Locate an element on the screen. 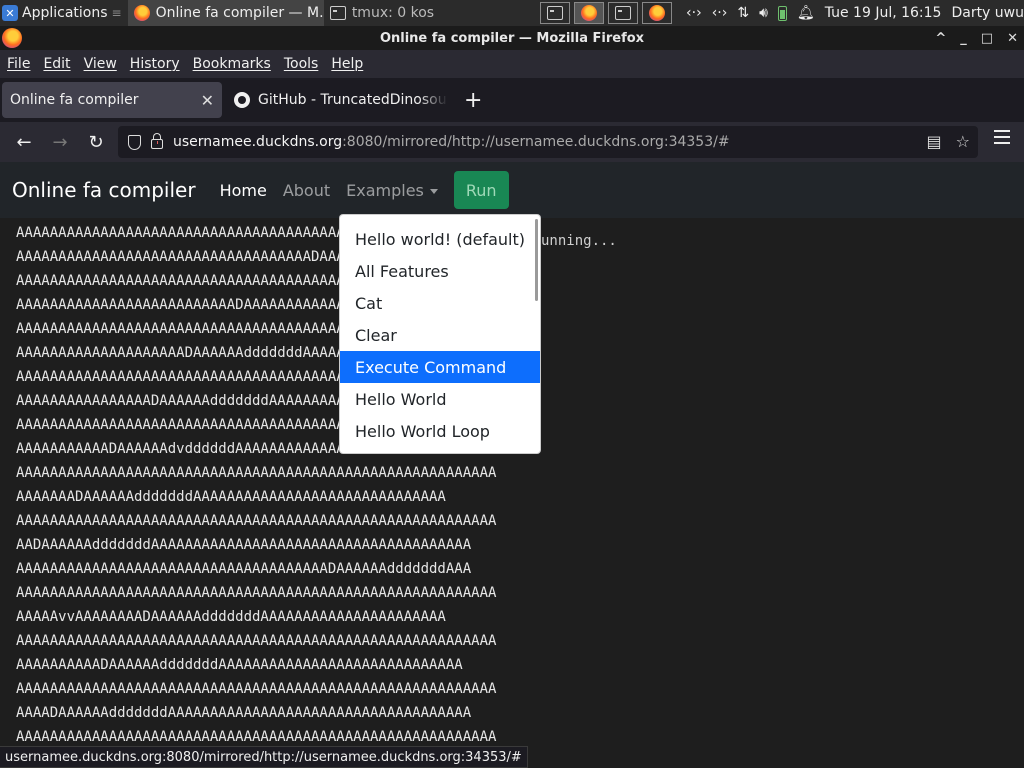  new-tab-button: + is located at coordinates (473, 100).